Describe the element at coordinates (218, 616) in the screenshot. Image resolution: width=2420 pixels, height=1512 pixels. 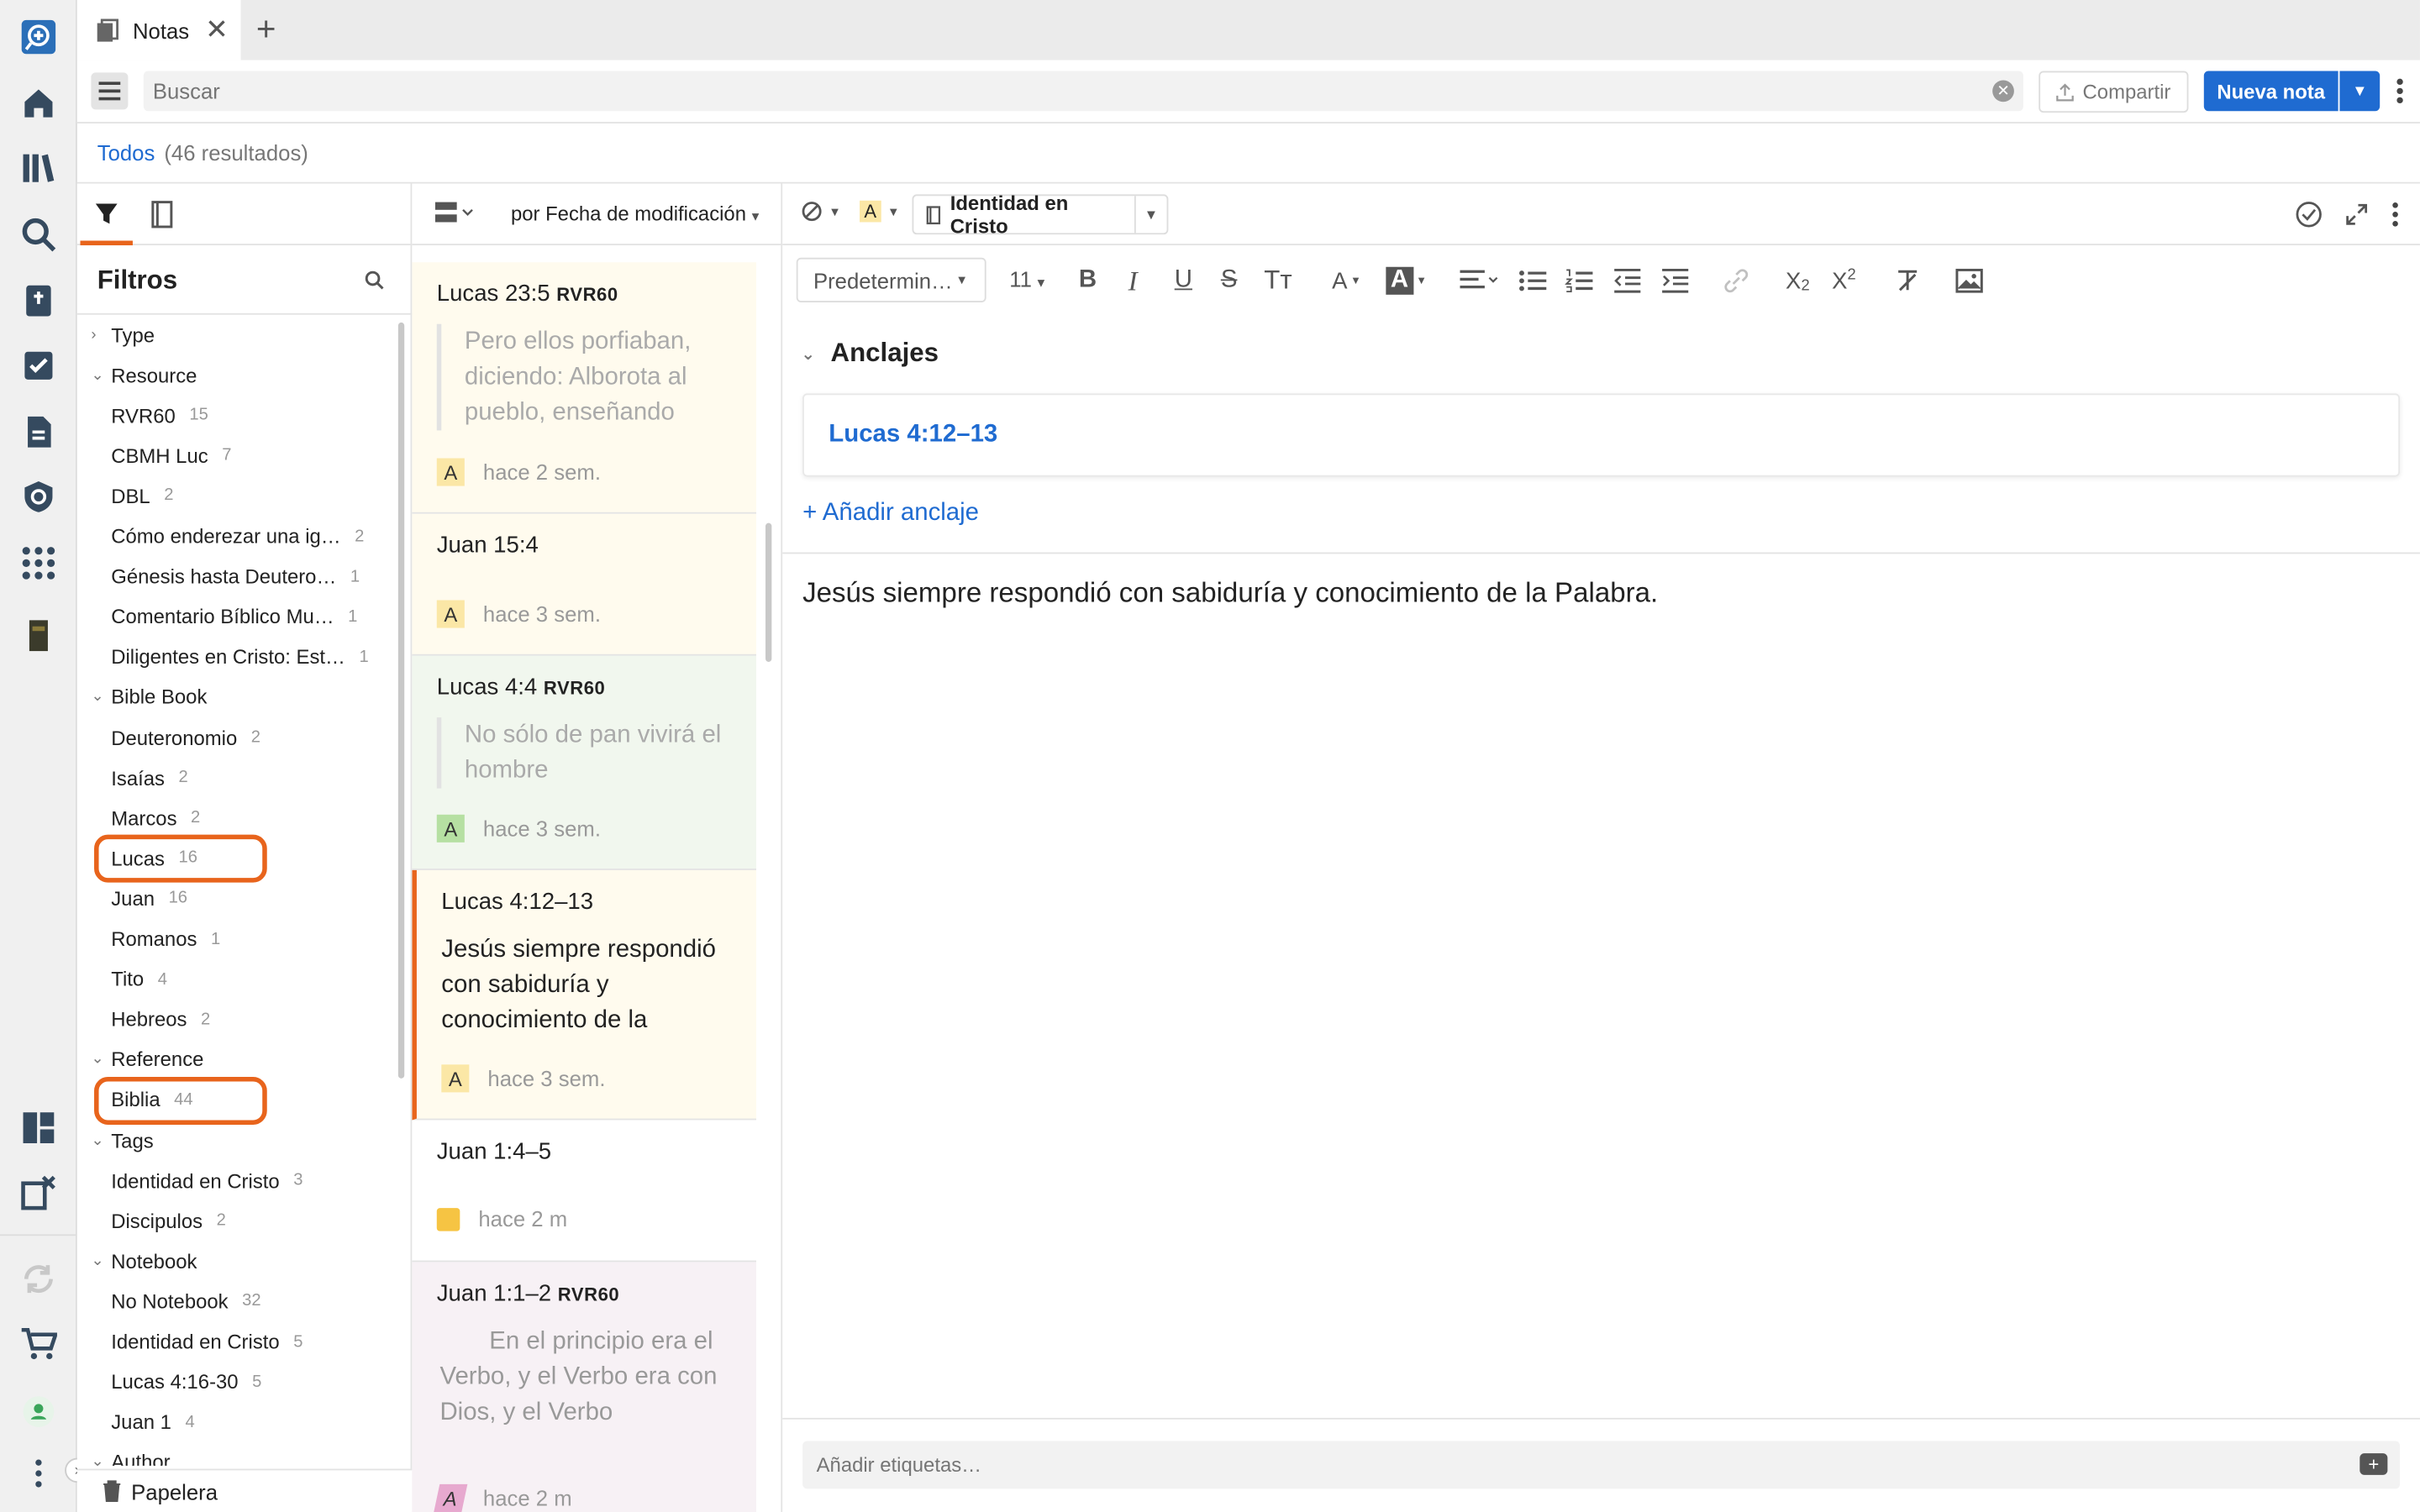
I see `filter-item: Comentario Bíblico Mu… 1` at that location.